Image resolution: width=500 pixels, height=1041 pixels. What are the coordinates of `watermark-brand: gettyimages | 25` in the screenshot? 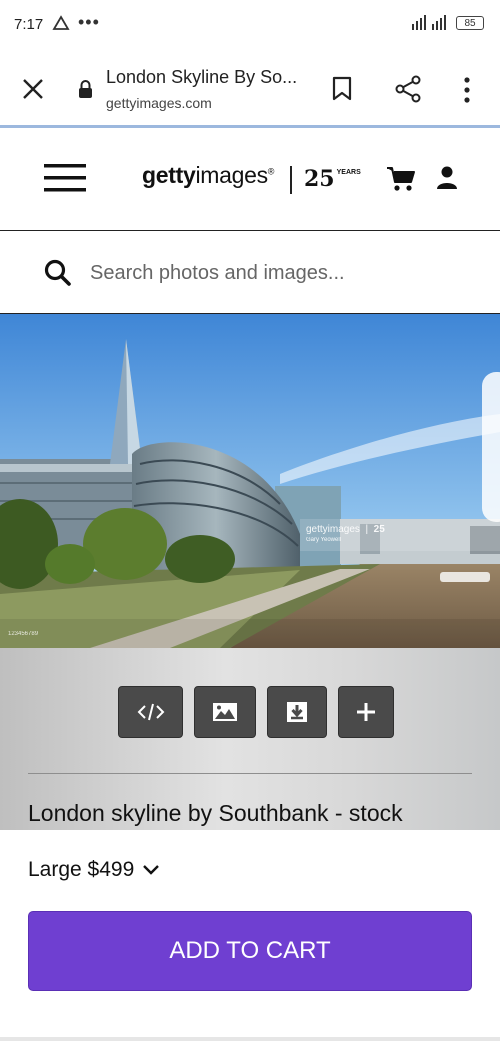 It's located at (345, 529).